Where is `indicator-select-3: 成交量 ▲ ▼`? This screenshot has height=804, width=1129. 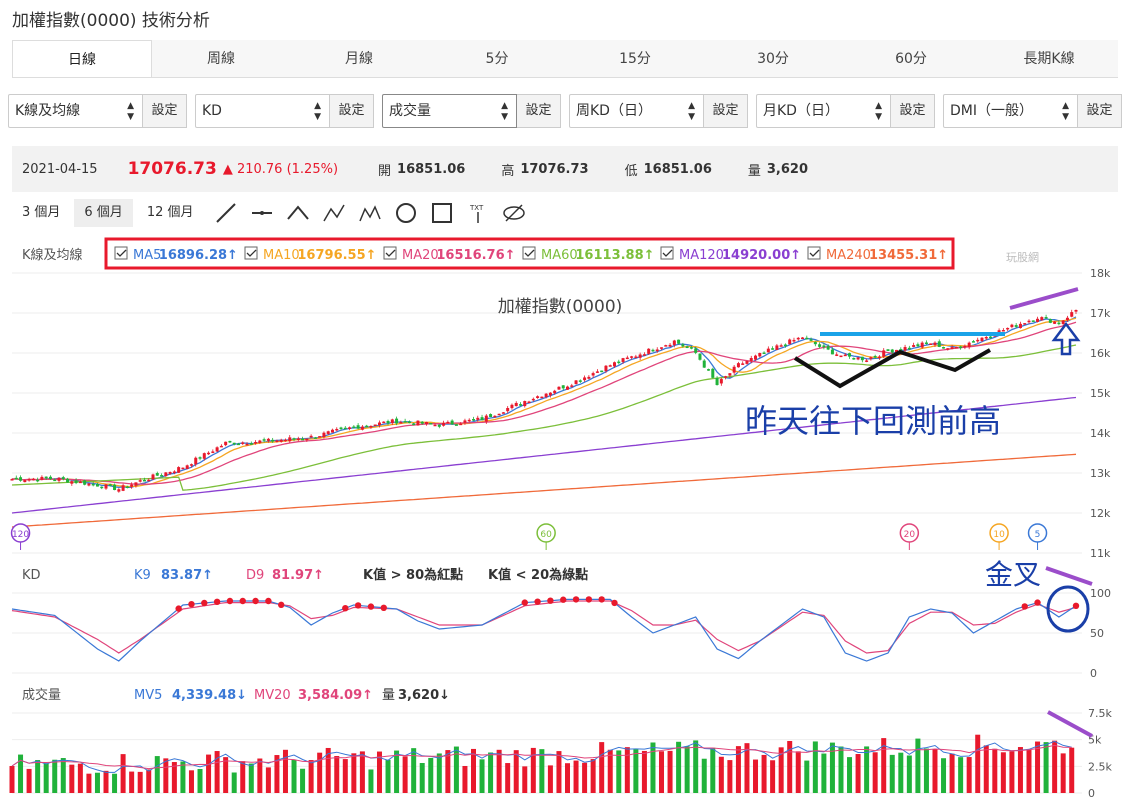 indicator-select-3: 成交量 ▲ ▼ is located at coordinates (449, 111).